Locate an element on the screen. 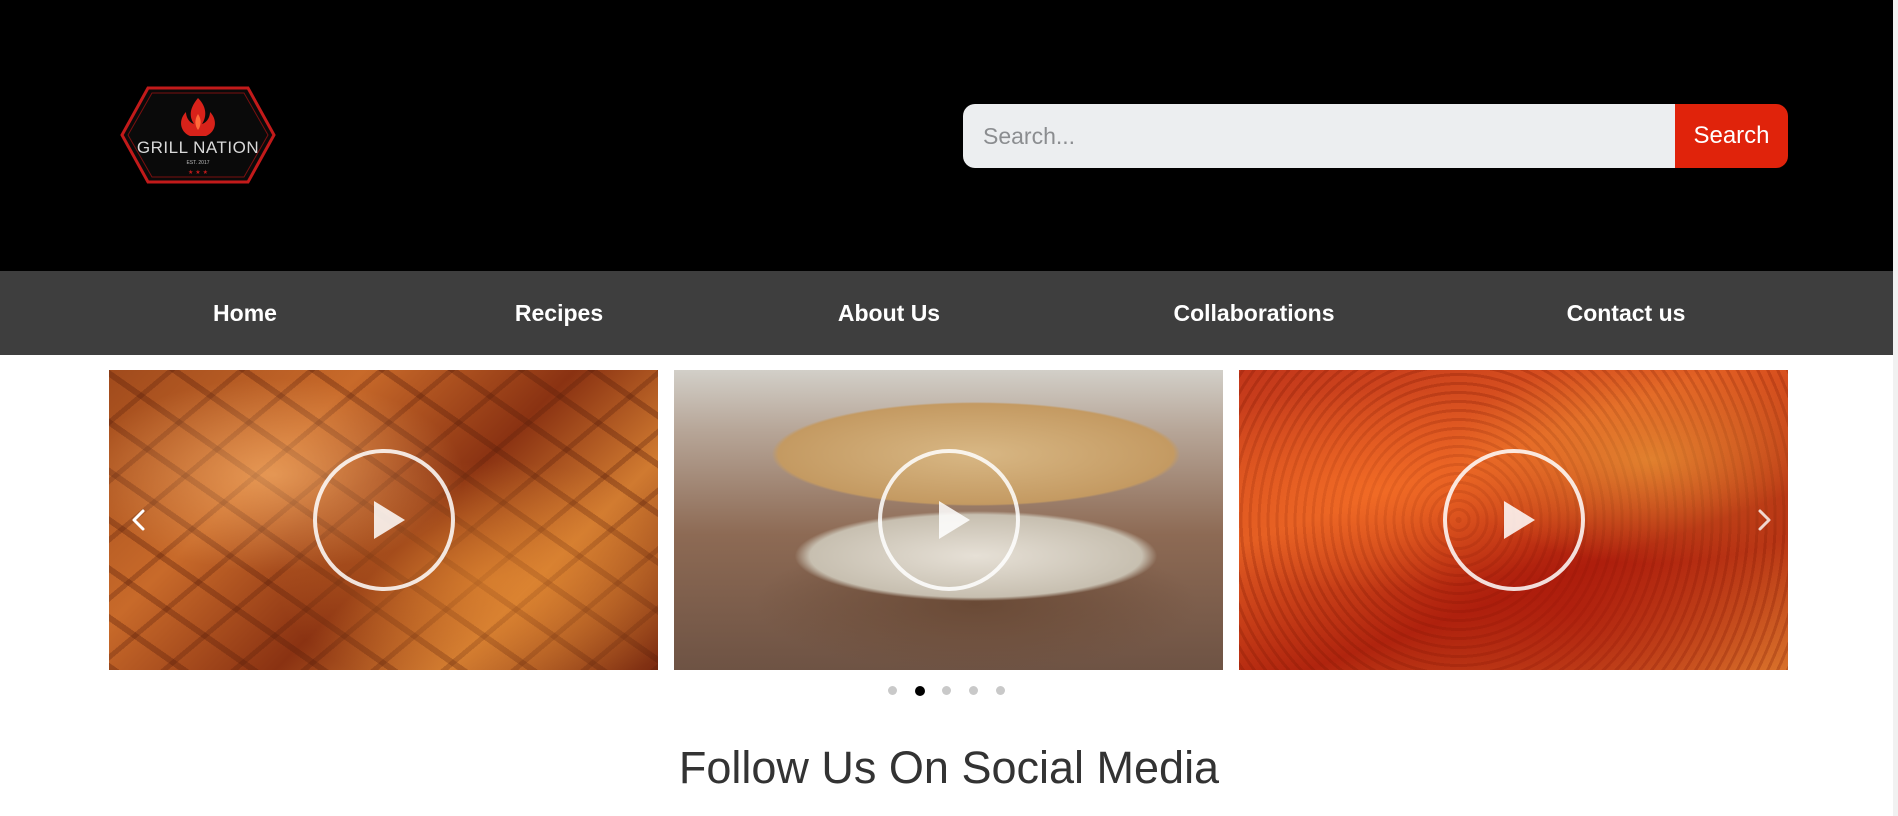  svg-text: EST. 2017 is located at coordinates (197, 163).